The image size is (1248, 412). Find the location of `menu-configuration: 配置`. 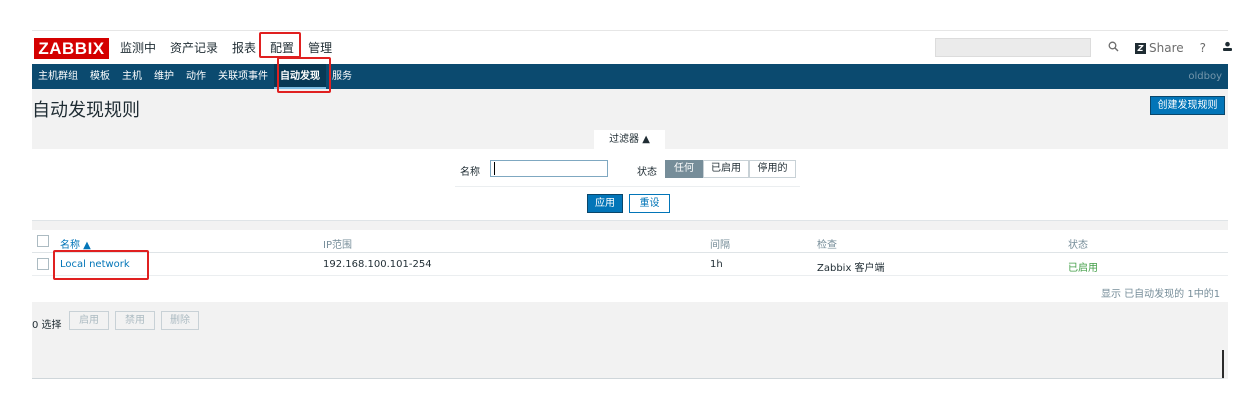

menu-configuration: 配置 is located at coordinates (282, 49).